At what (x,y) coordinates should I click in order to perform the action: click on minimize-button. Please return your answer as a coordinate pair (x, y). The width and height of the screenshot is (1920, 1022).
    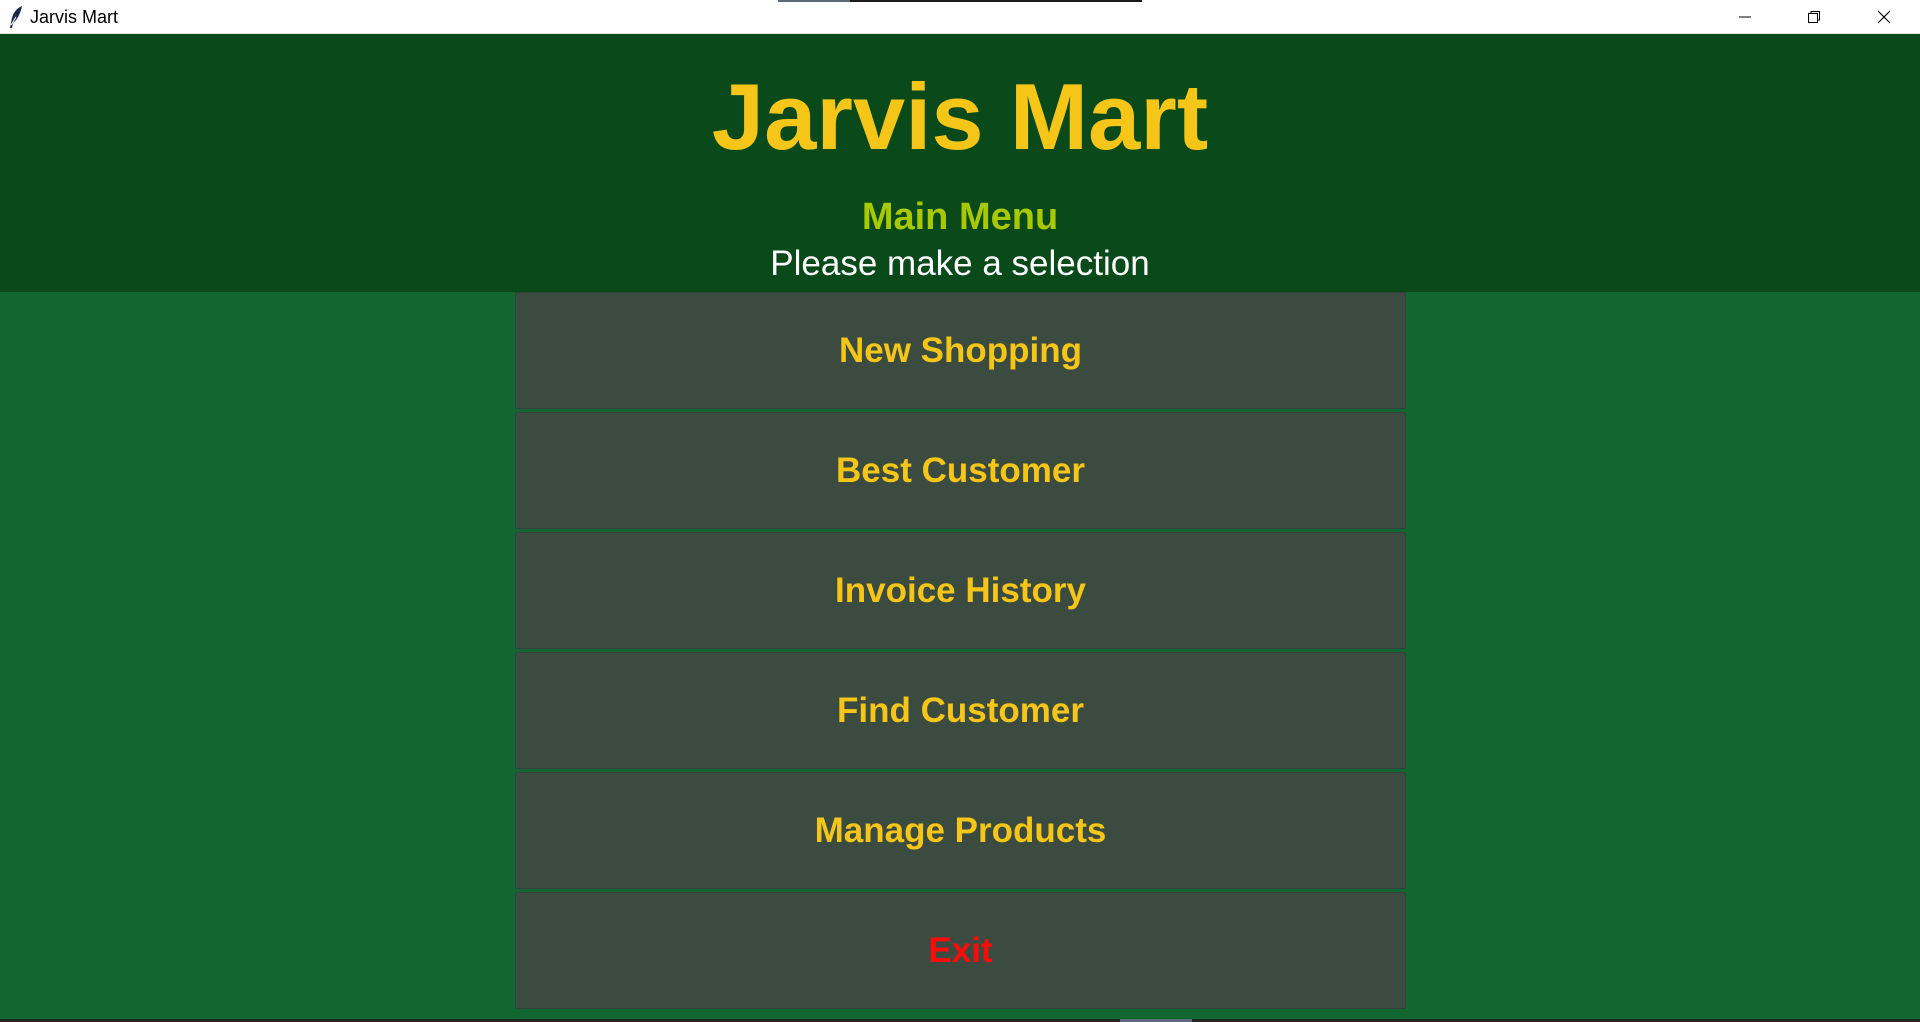
    Looking at the image, I should click on (1744, 17).